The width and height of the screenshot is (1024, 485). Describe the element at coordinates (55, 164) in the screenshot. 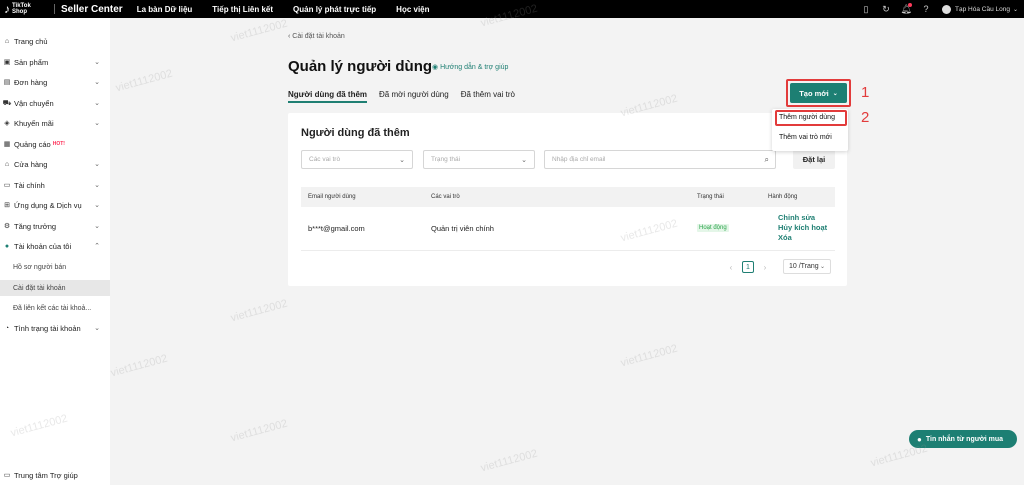

I see `sidebar-item-store: ⌂ Cửa hàng ⌄` at that location.